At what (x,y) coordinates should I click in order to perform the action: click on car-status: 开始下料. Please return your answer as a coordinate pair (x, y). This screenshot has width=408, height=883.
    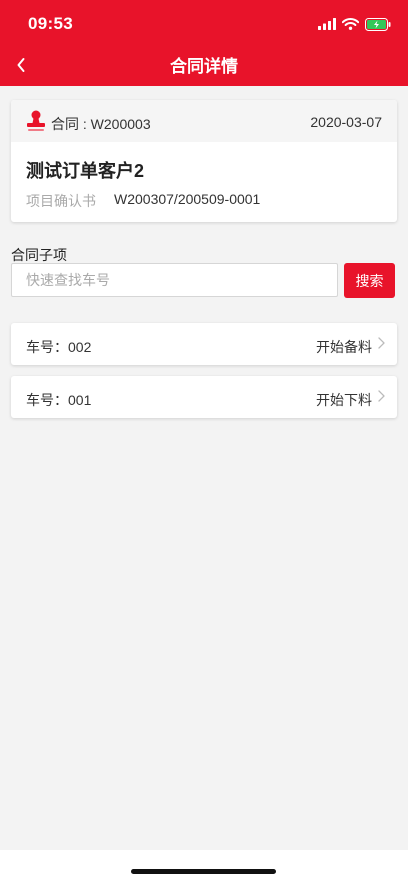
    Looking at the image, I should click on (344, 400).